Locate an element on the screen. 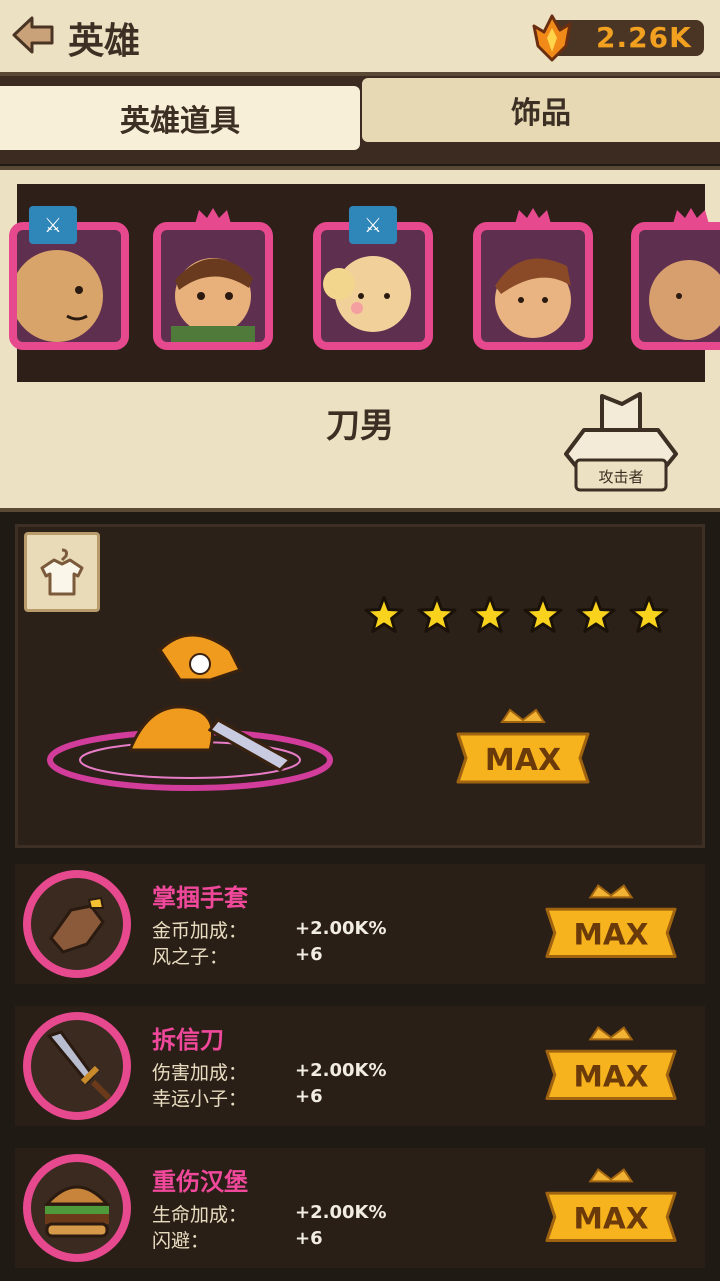  stat-label: 金币加成： is located at coordinates (200, 931).